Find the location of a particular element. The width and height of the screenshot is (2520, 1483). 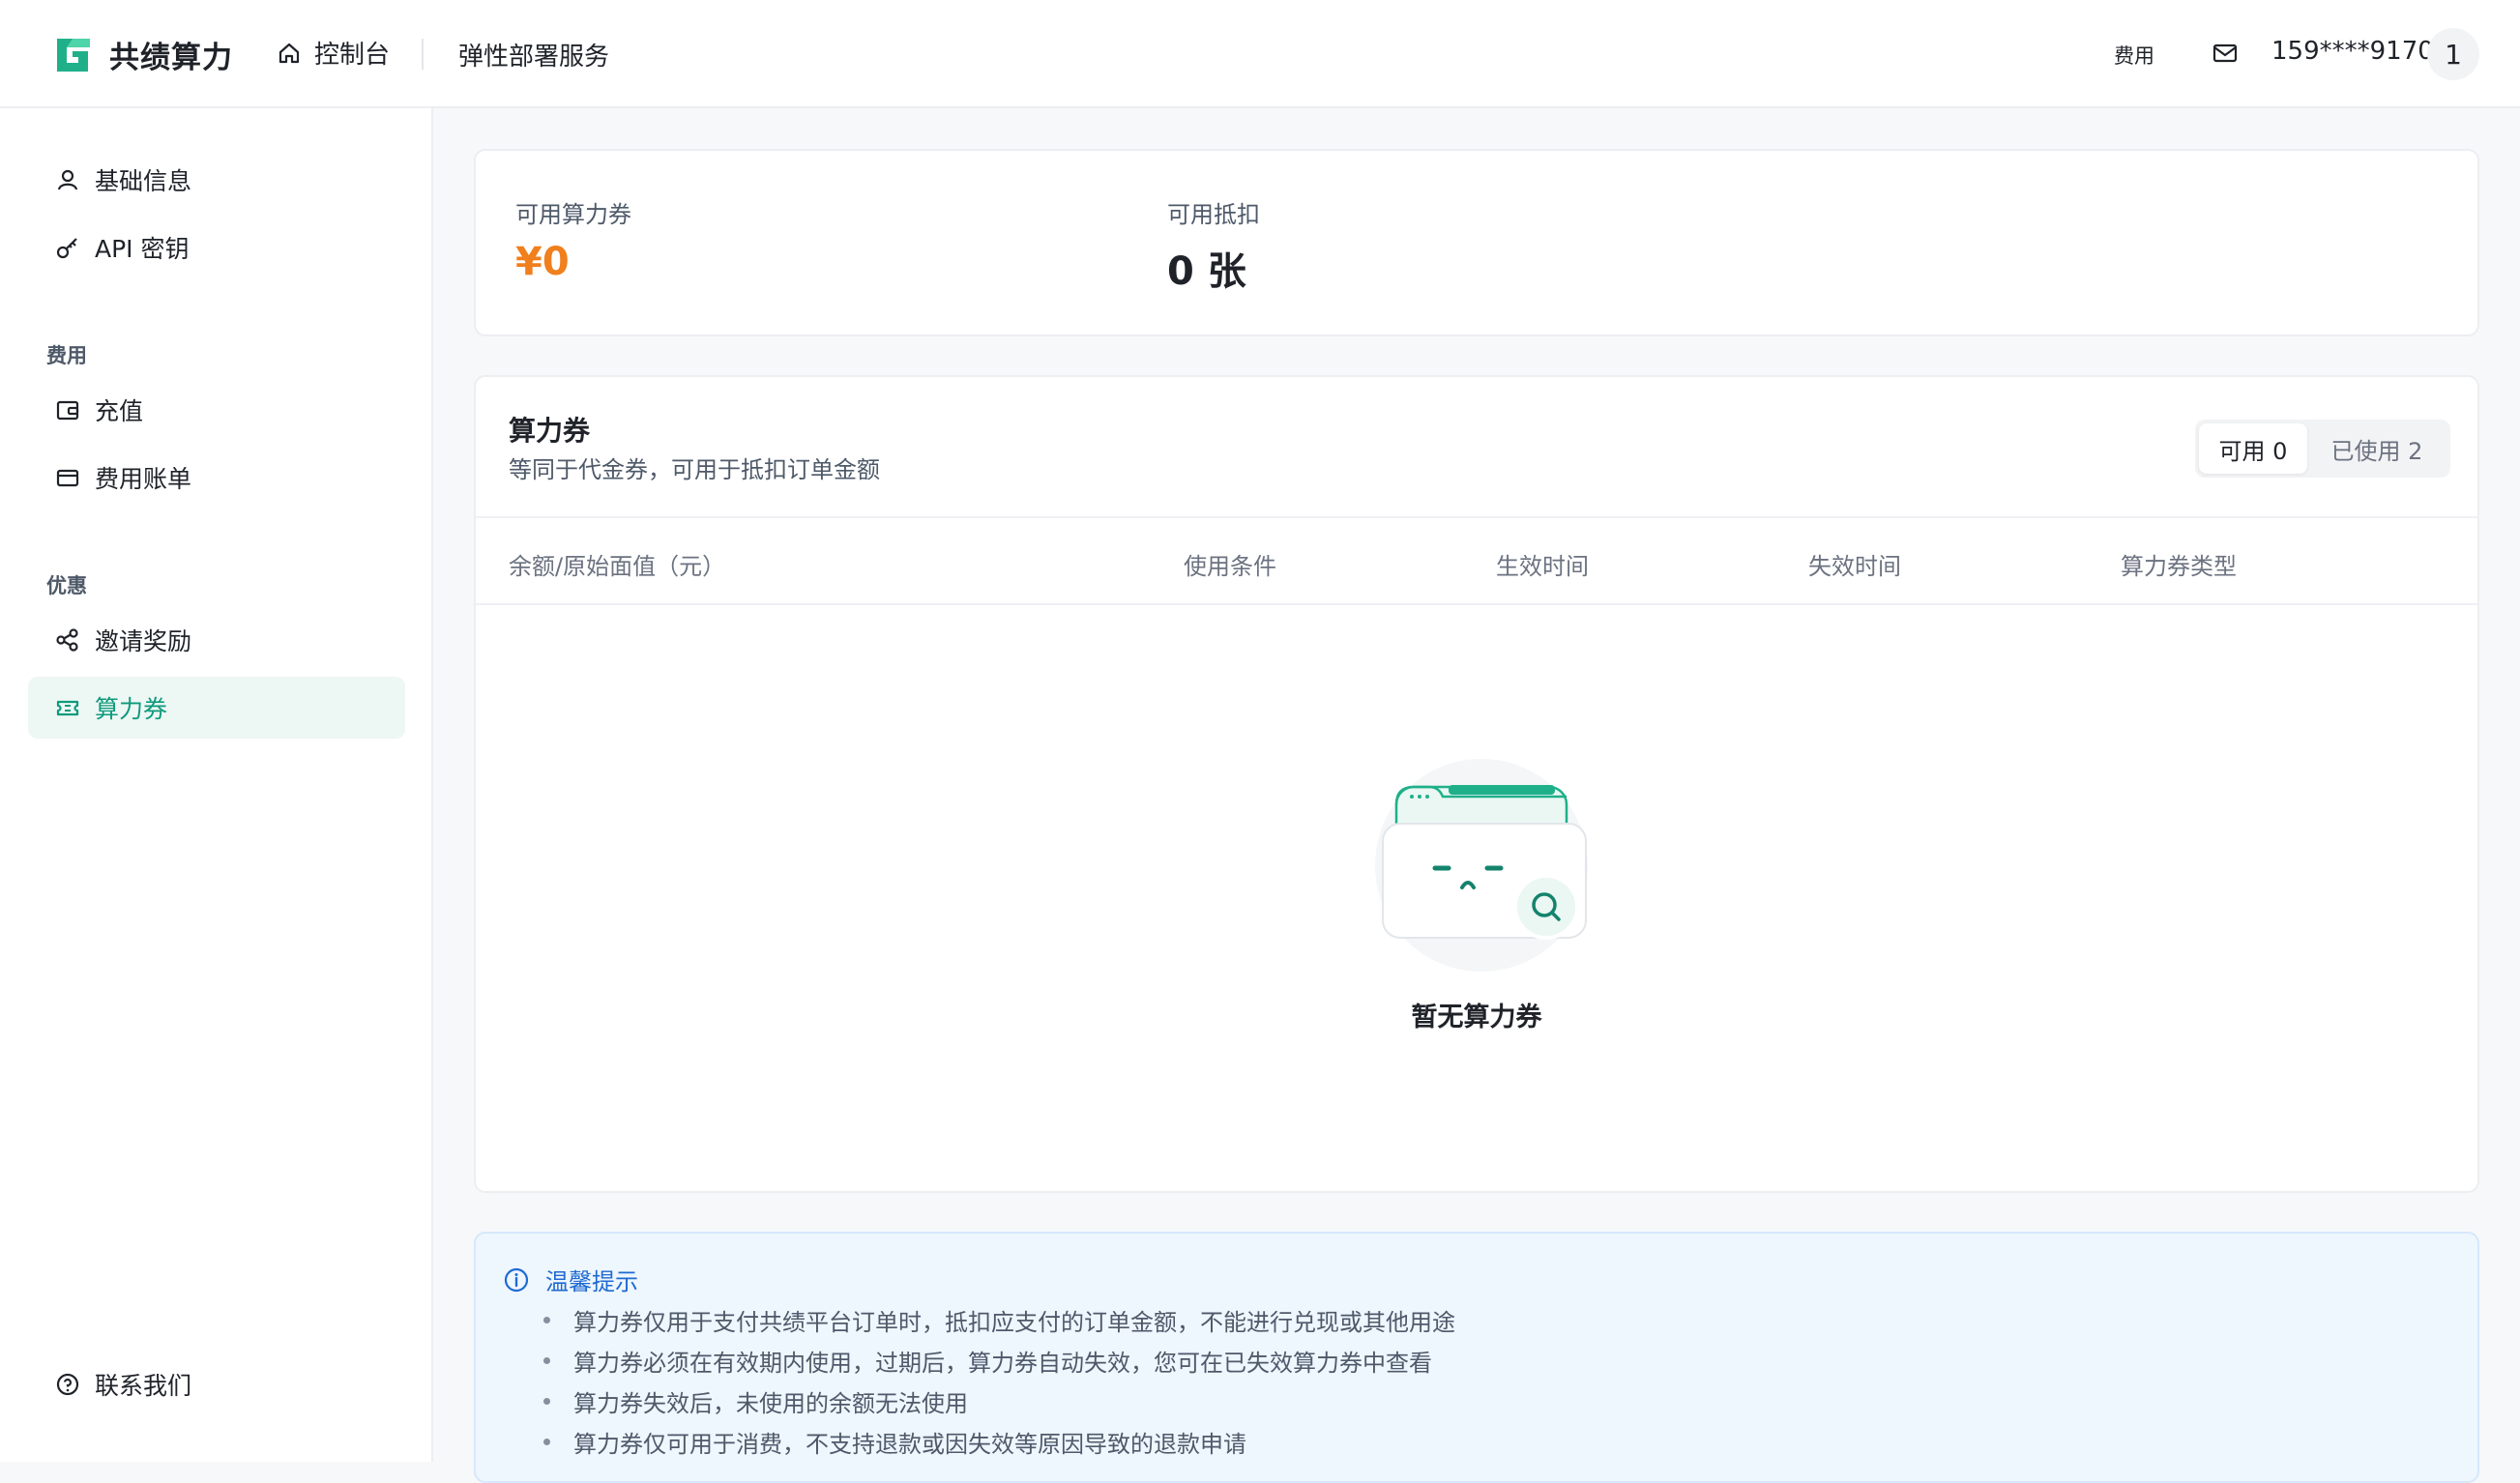

empty-state-text: 暂无算力券 is located at coordinates (1477, 1017).